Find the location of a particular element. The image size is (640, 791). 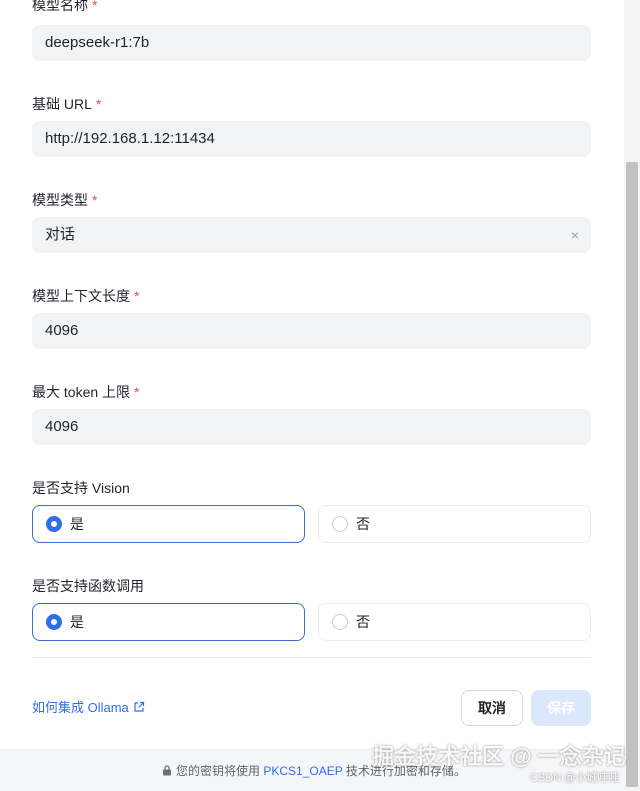

lock-icon is located at coordinates (167, 770).